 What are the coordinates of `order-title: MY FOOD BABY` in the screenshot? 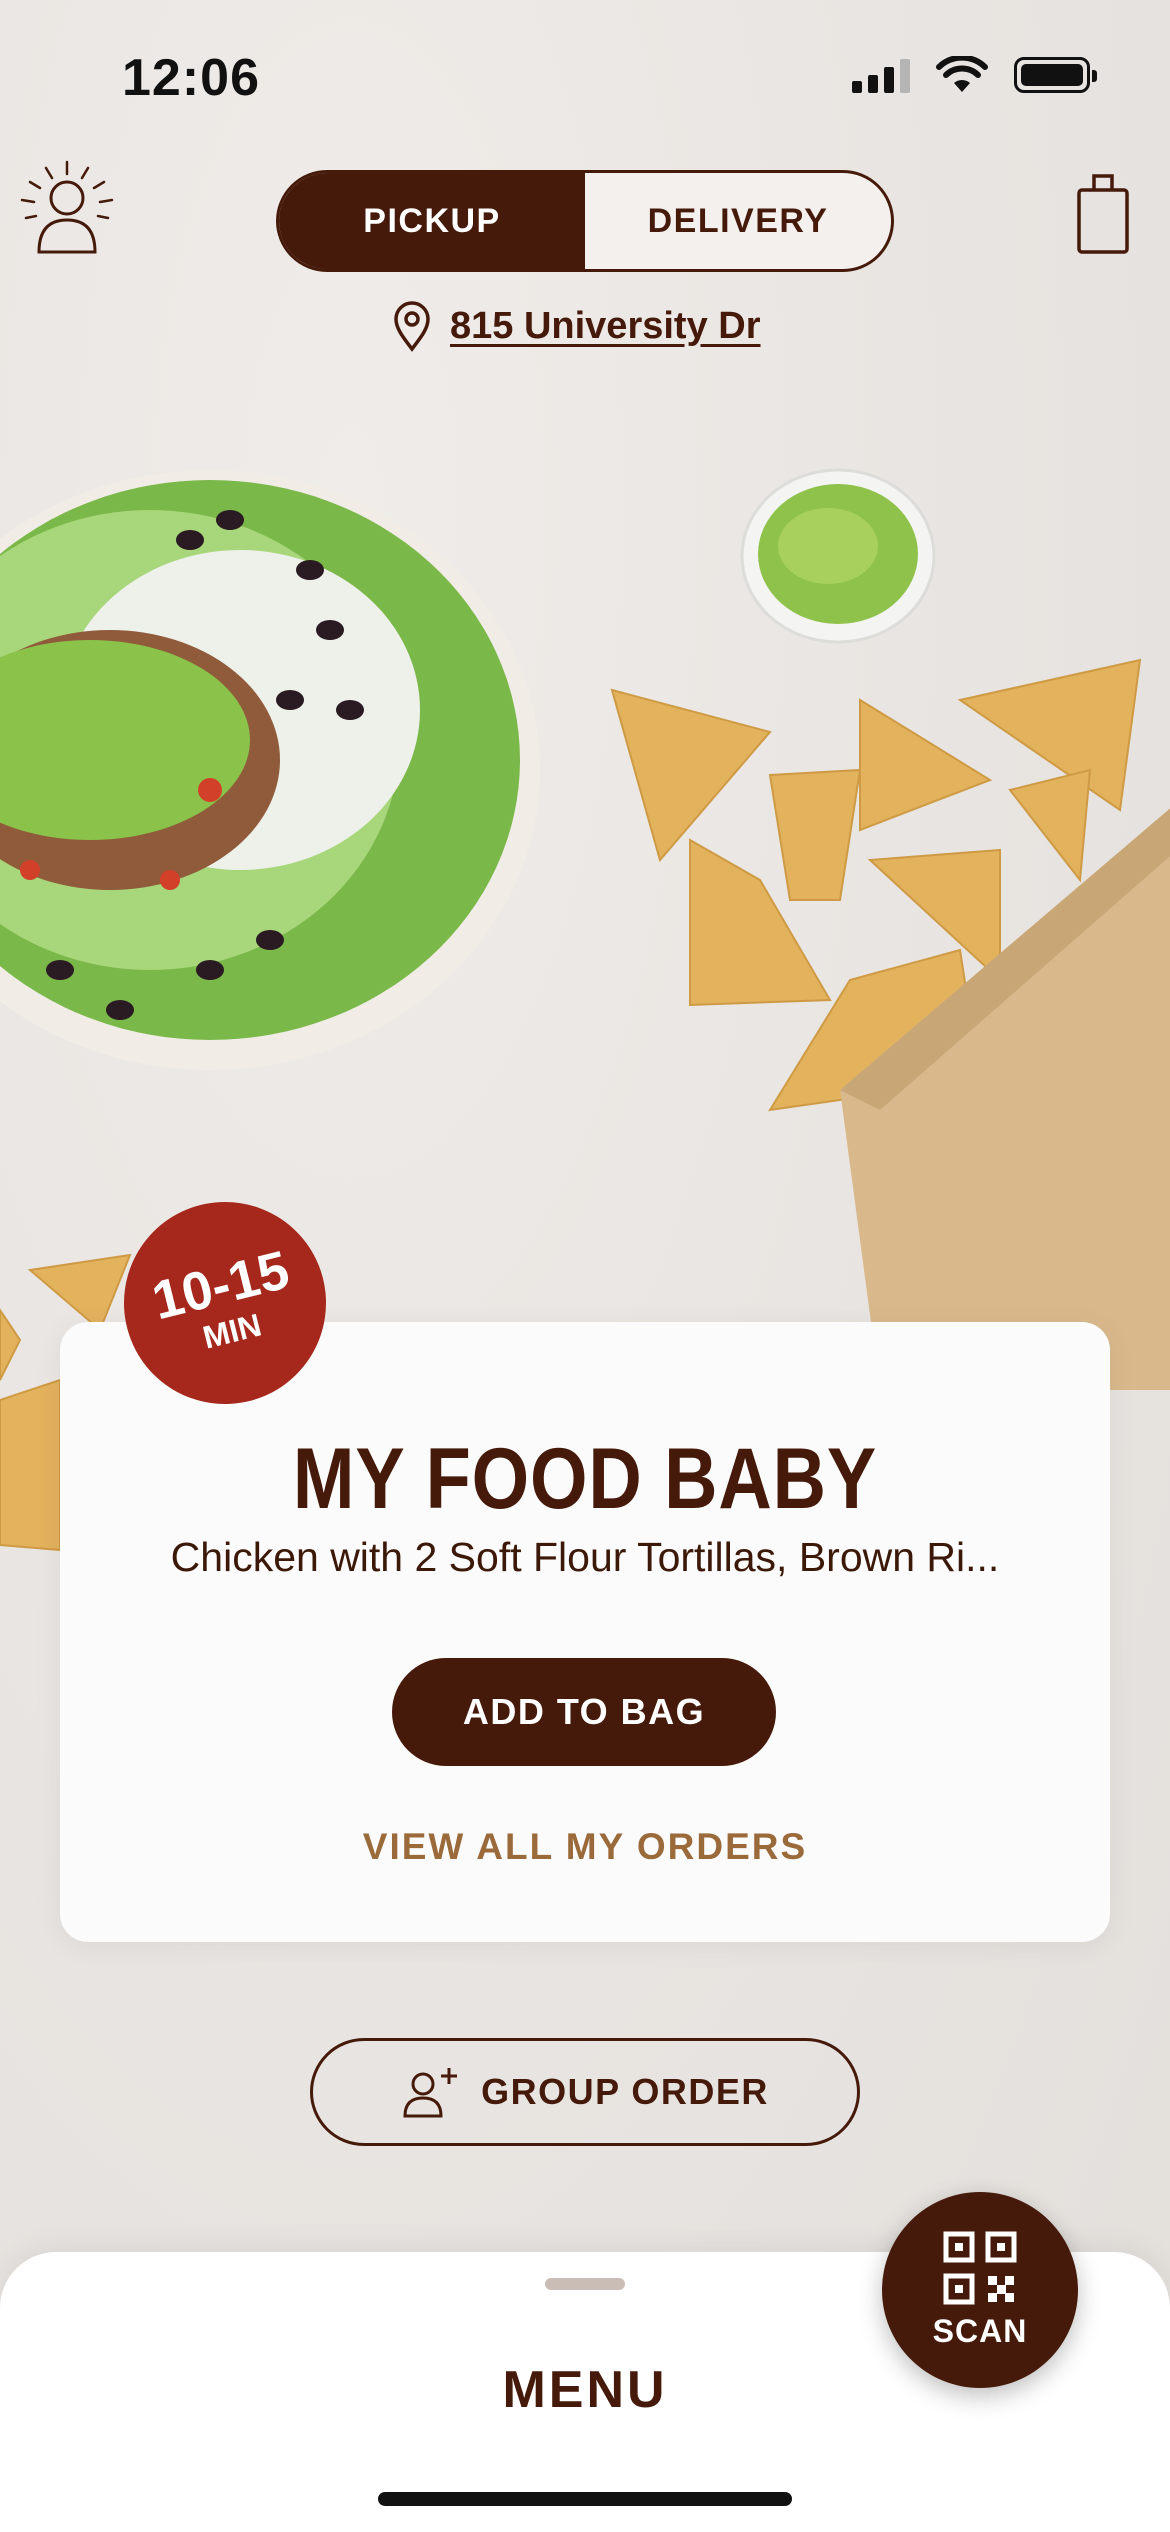 It's located at (585, 1479).